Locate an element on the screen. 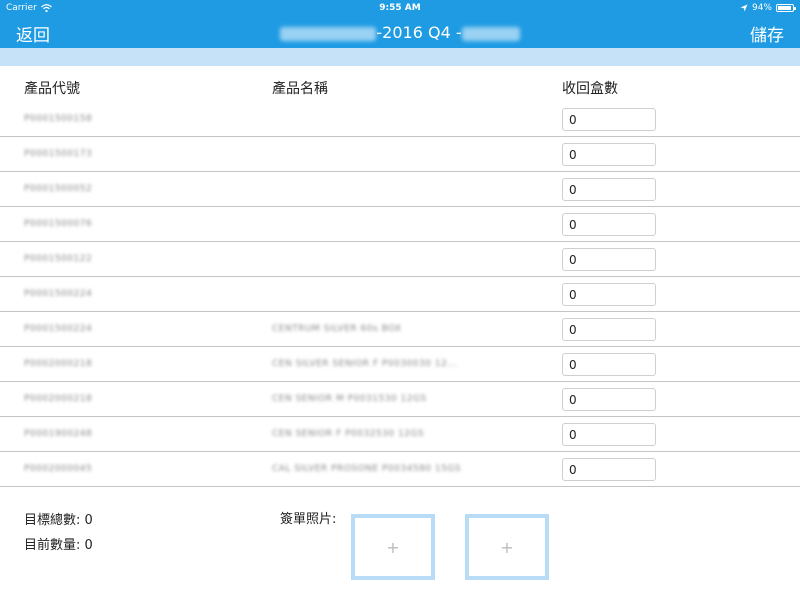  table-header: 產品代號 產品名稱 收回盒數 is located at coordinates (400, 88).